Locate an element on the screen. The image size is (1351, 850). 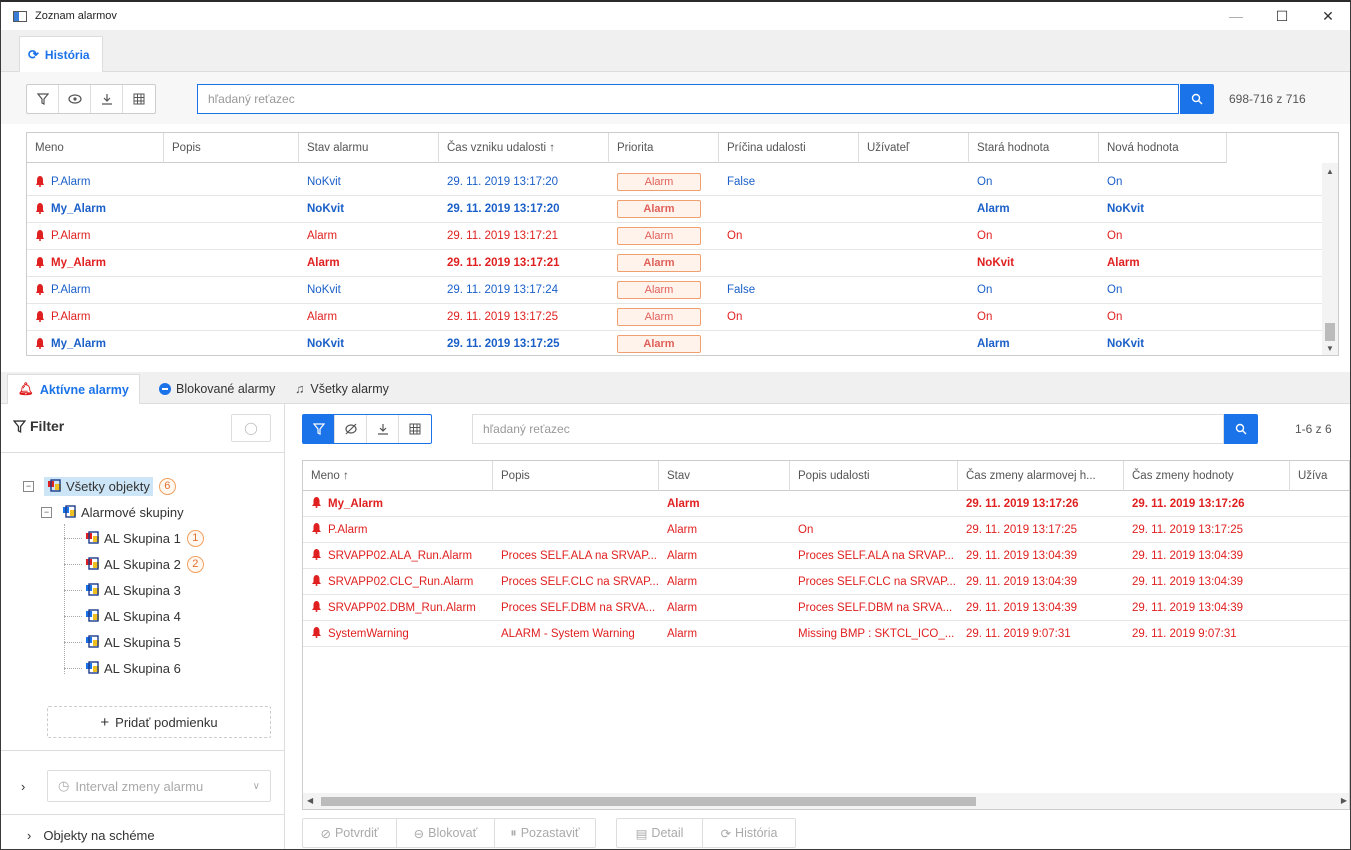
detail-button: ▤ Detail is located at coordinates (660, 833).